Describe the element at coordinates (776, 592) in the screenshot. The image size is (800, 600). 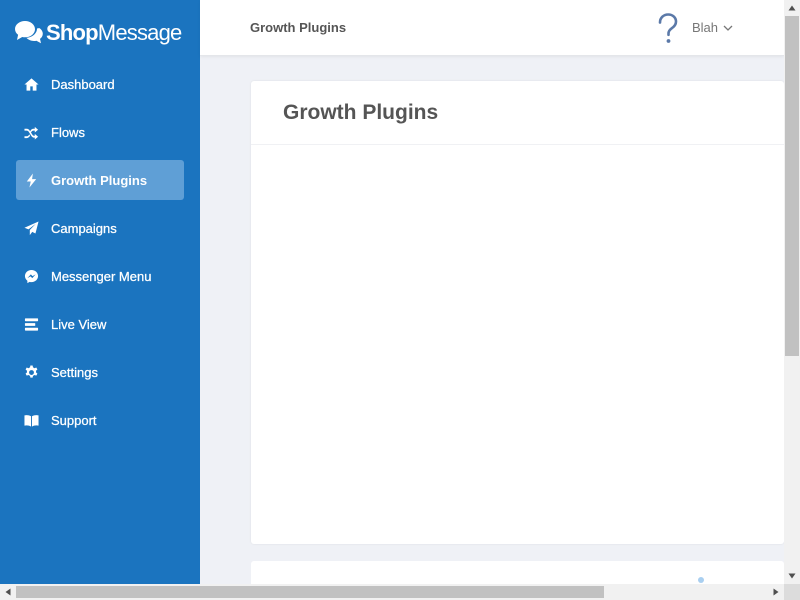
I see `scroll-right-arrow-icon` at that location.